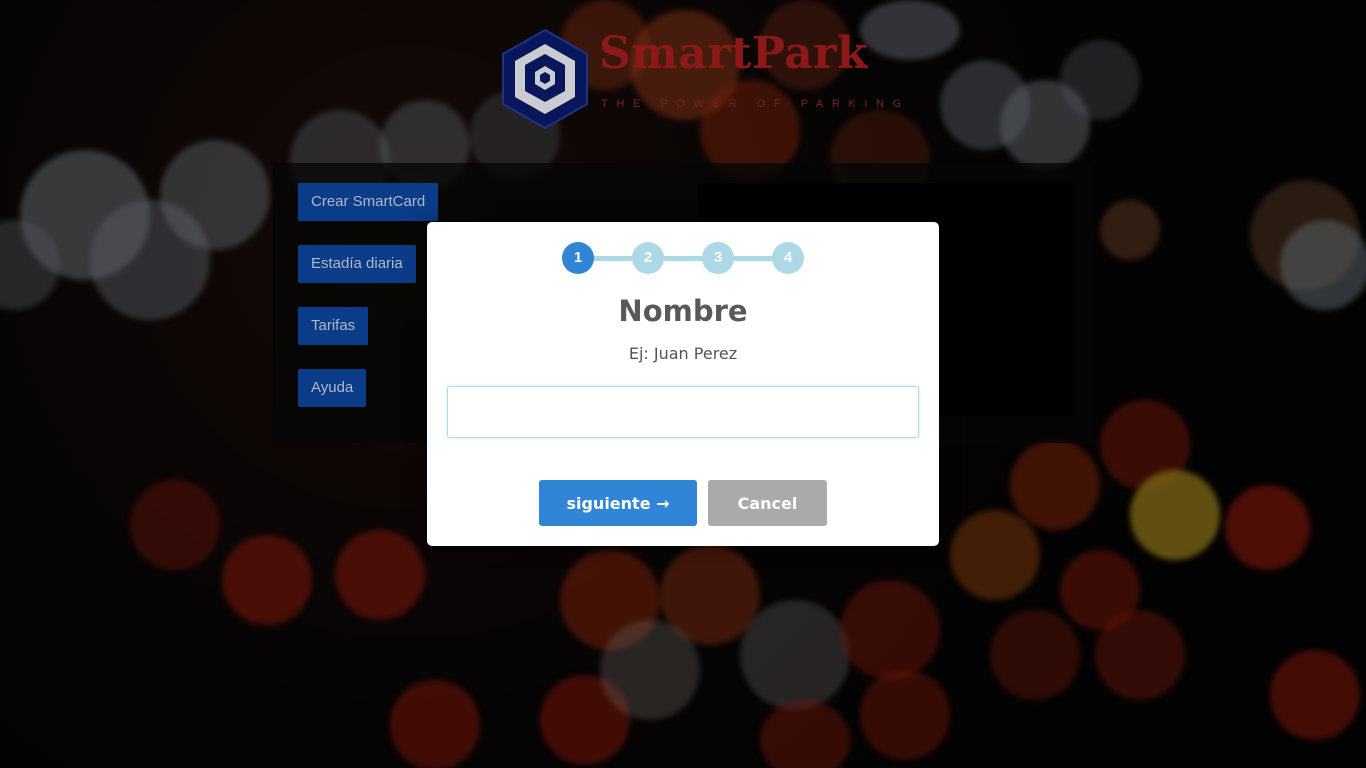 Image resolution: width=1366 pixels, height=768 pixels. I want to click on step-4: 4, so click(788, 258).